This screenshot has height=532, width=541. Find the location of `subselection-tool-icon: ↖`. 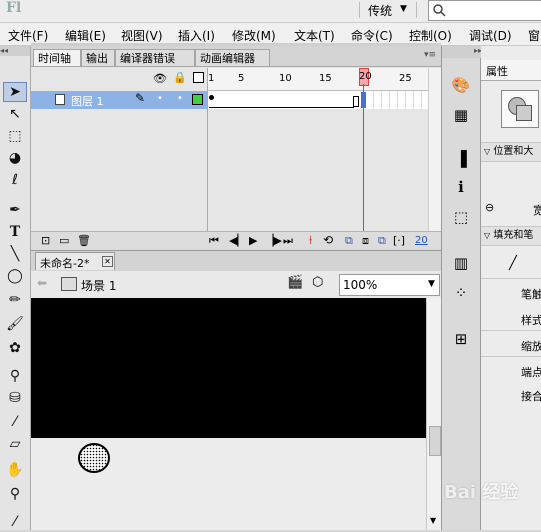

subselection-tool-icon: ↖ is located at coordinates (15, 114).